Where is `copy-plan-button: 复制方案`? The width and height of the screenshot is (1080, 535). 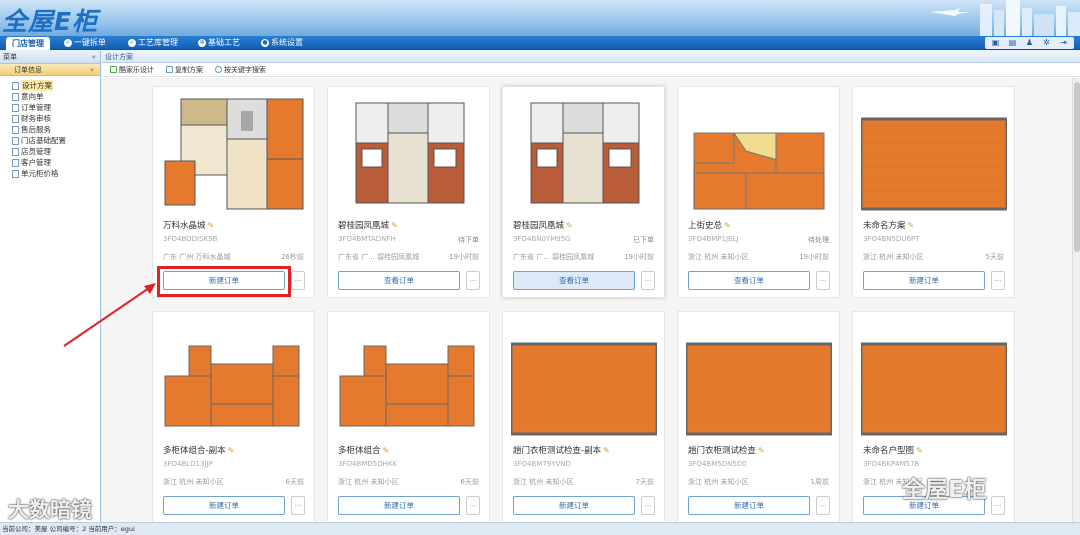
copy-plan-button: 复制方案 is located at coordinates (184, 70).